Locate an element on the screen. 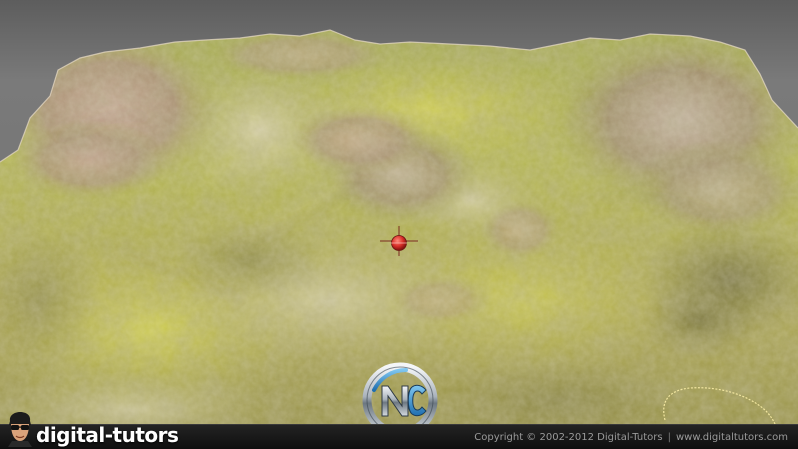  website-link: www.digitaltutors.com is located at coordinates (732, 437).